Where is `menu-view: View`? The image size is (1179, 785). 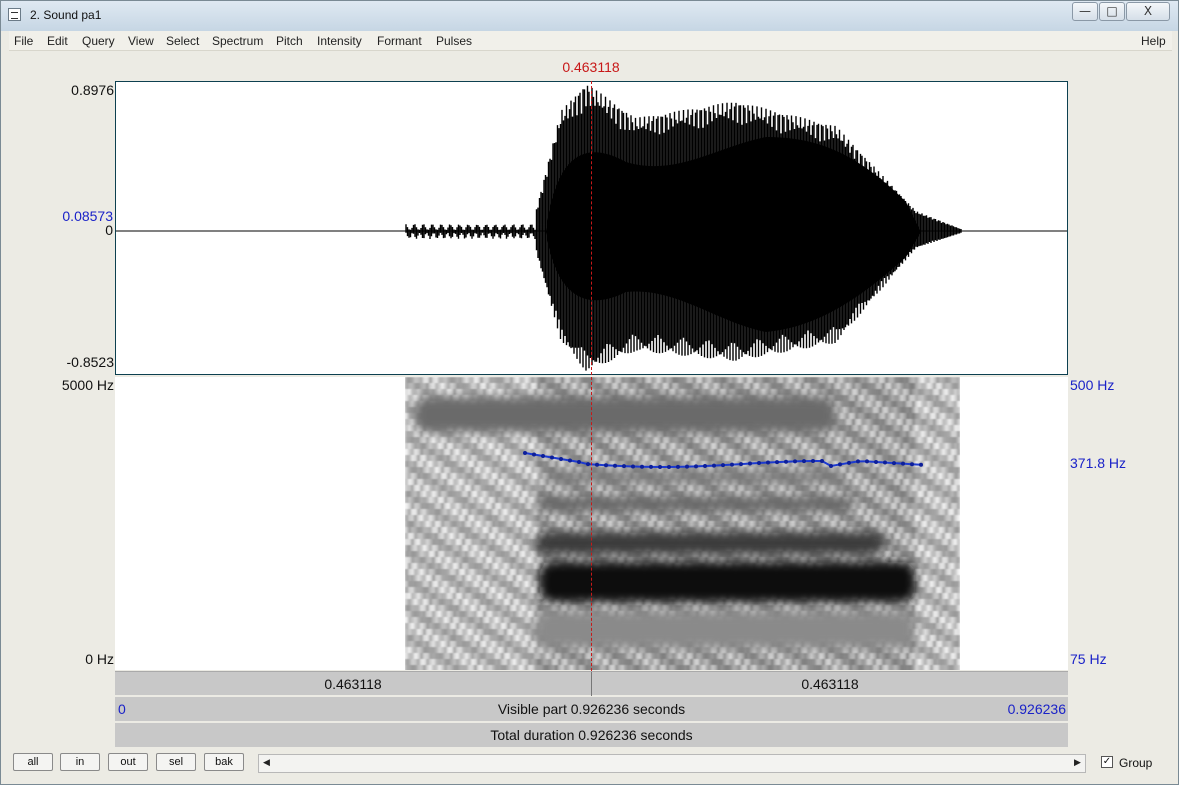
menu-view: View is located at coordinates (141, 41).